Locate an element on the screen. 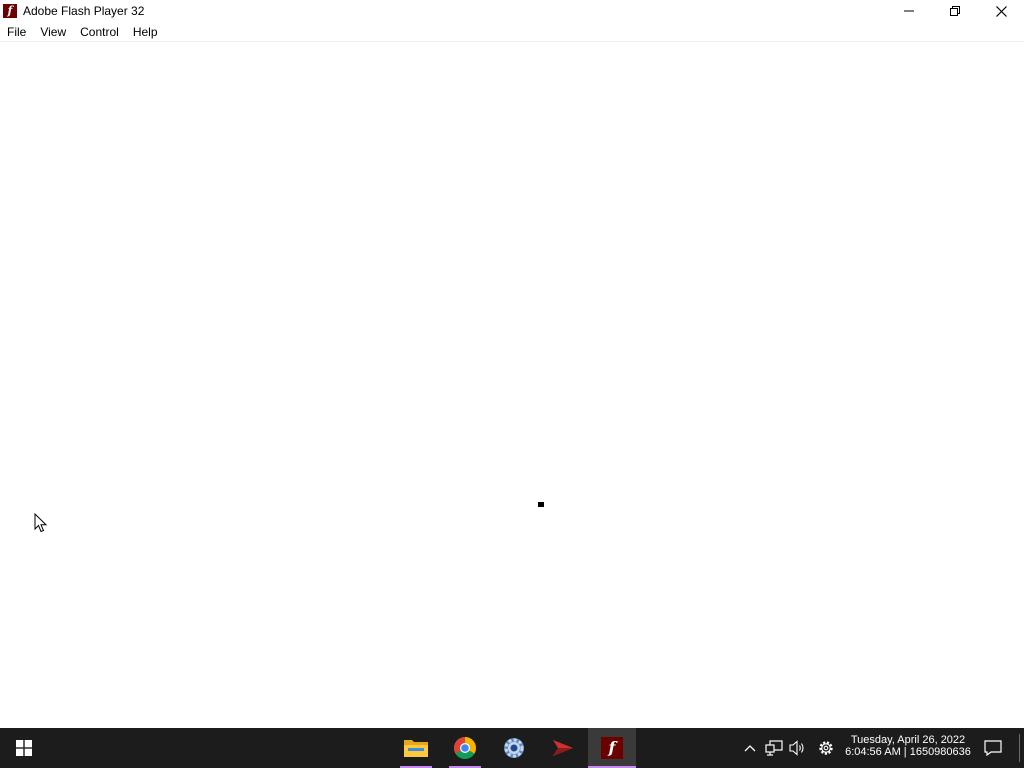 The width and height of the screenshot is (1024, 768). tray-volume is located at coordinates (798, 748).